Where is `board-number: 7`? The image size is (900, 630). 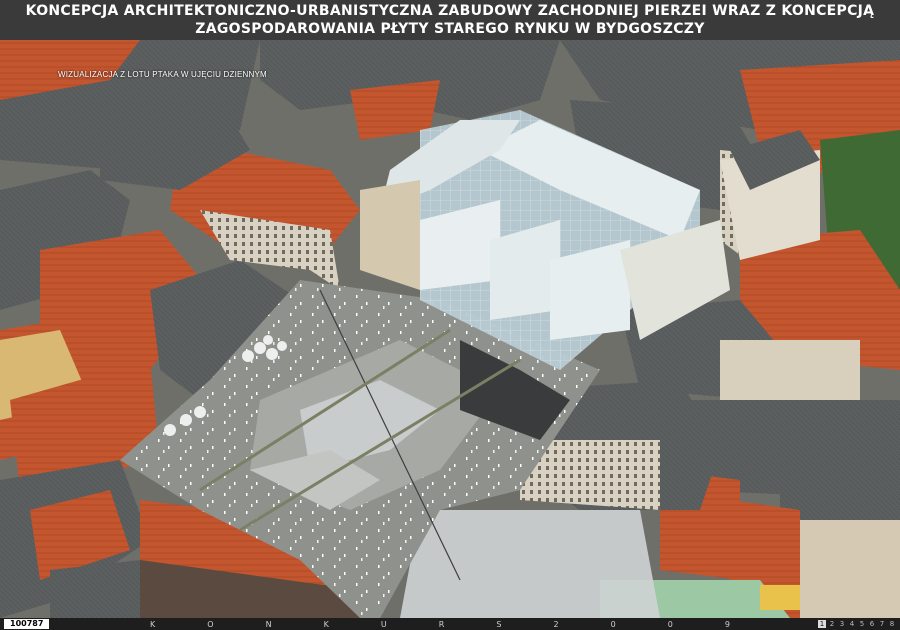
board-number: 7 is located at coordinates (882, 624).